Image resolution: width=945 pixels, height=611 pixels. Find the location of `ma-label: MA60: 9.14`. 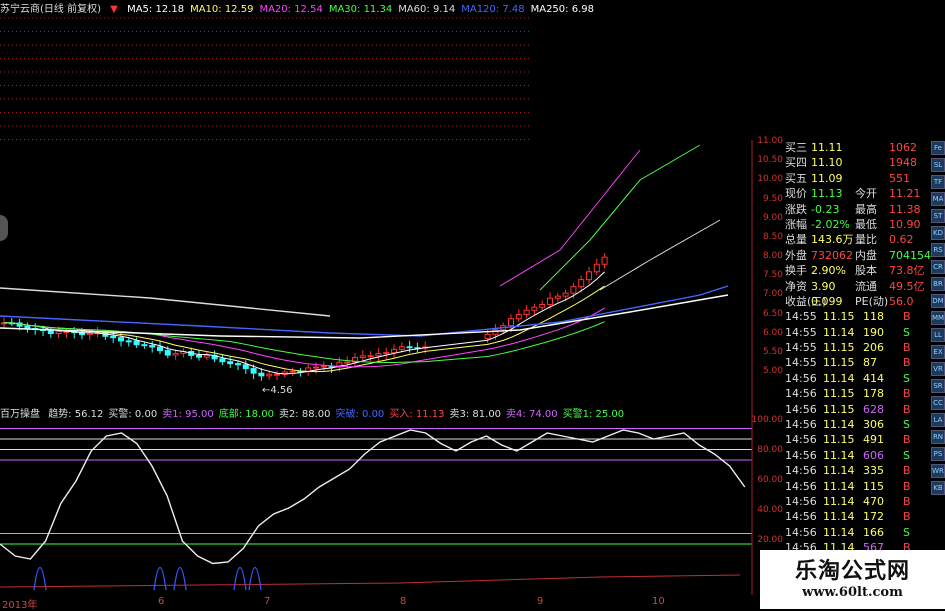

ma-label: MA60: 9.14 is located at coordinates (427, 9).